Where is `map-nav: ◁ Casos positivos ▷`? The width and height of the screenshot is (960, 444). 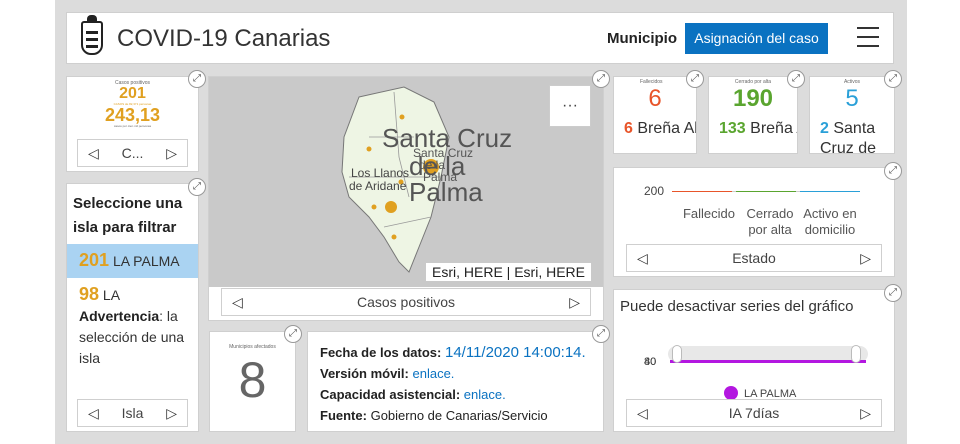
map-nav: ◁ Casos positivos ▷ is located at coordinates (406, 302).